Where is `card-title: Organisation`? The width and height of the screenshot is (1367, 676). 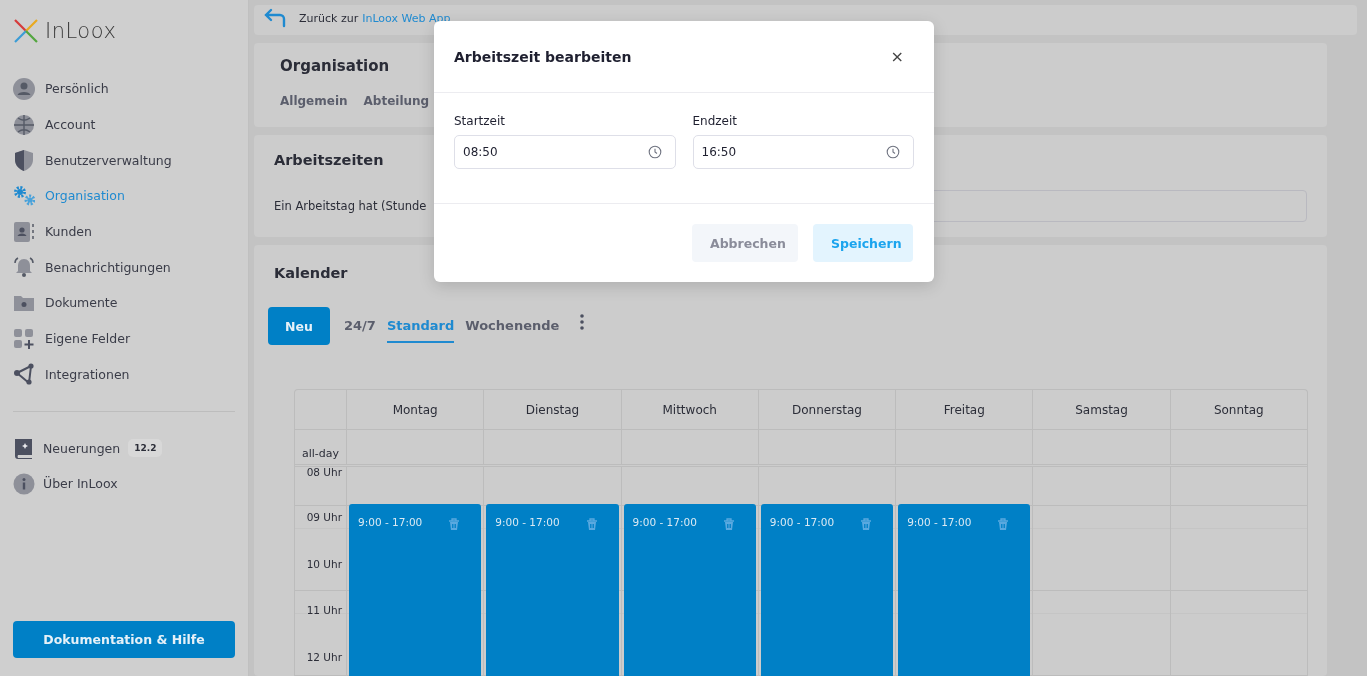 card-title: Organisation is located at coordinates (335, 66).